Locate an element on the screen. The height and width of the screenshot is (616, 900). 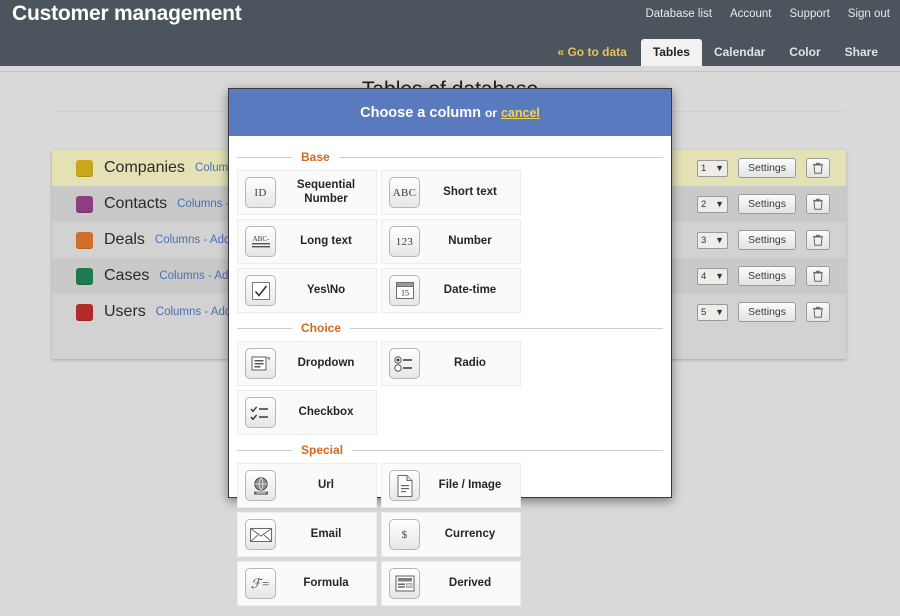
globe-icon: WWW is located at coordinates (260, 485).